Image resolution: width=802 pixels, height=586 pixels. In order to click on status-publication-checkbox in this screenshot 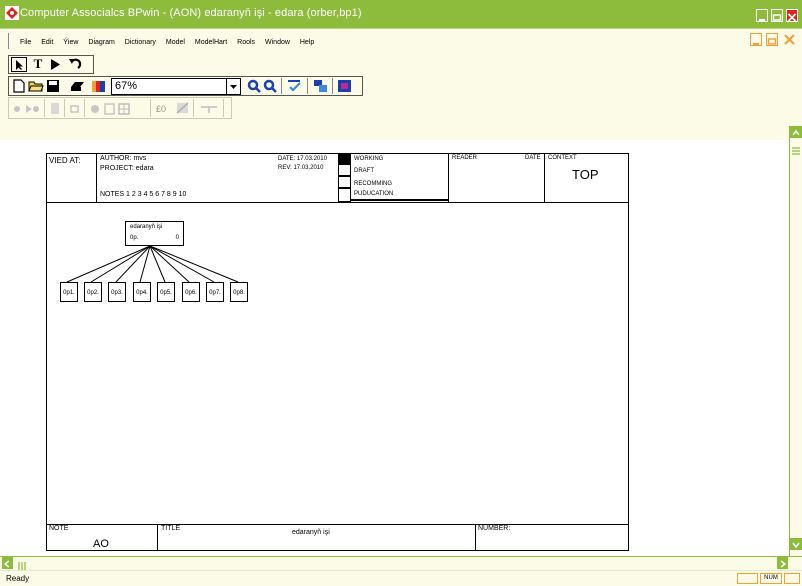, I will do `click(344, 195)`.